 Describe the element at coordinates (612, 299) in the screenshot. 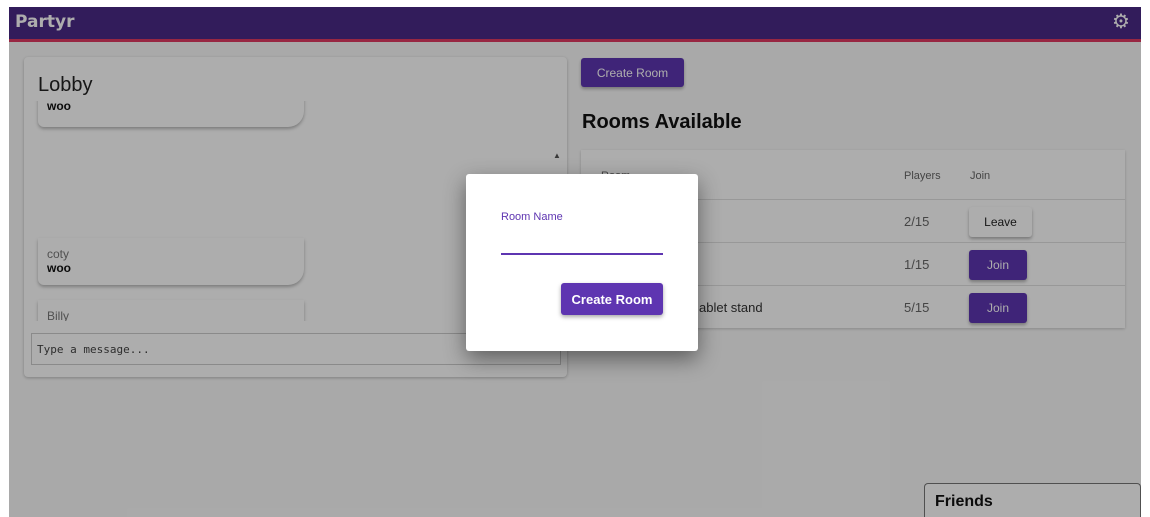

I see `dialog-create-room-button: Create Room` at that location.